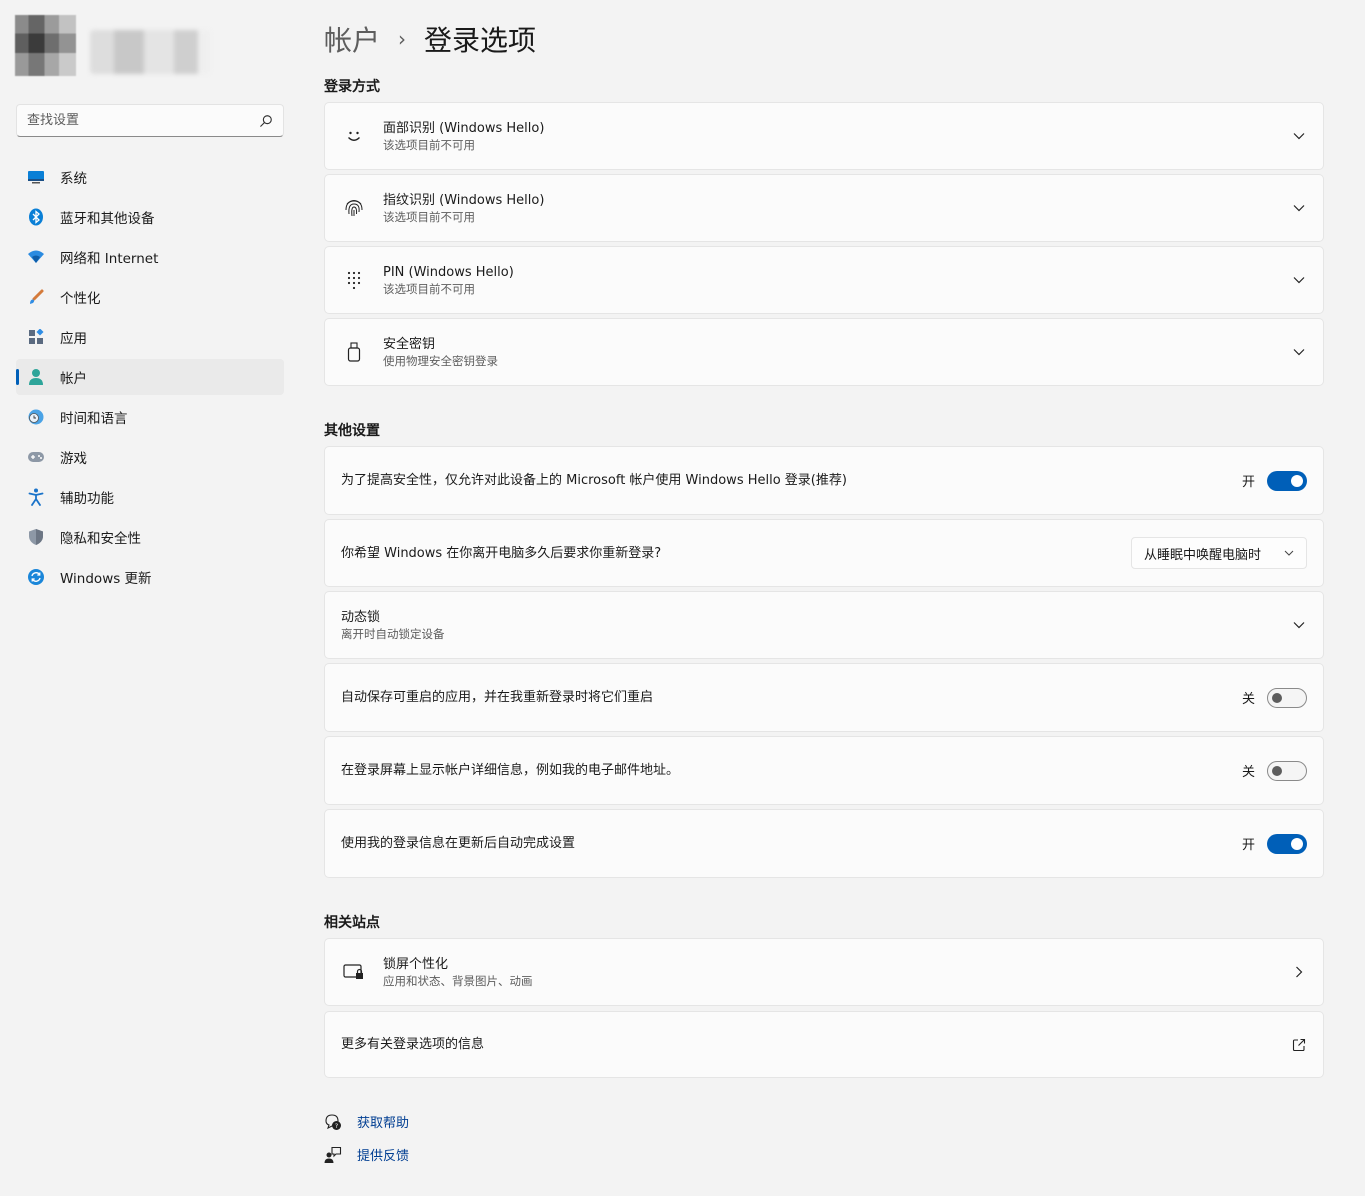 The image size is (1365, 1196). Describe the element at coordinates (80, 299) in the screenshot. I see `sidebar-item-label: 个性化` at that location.